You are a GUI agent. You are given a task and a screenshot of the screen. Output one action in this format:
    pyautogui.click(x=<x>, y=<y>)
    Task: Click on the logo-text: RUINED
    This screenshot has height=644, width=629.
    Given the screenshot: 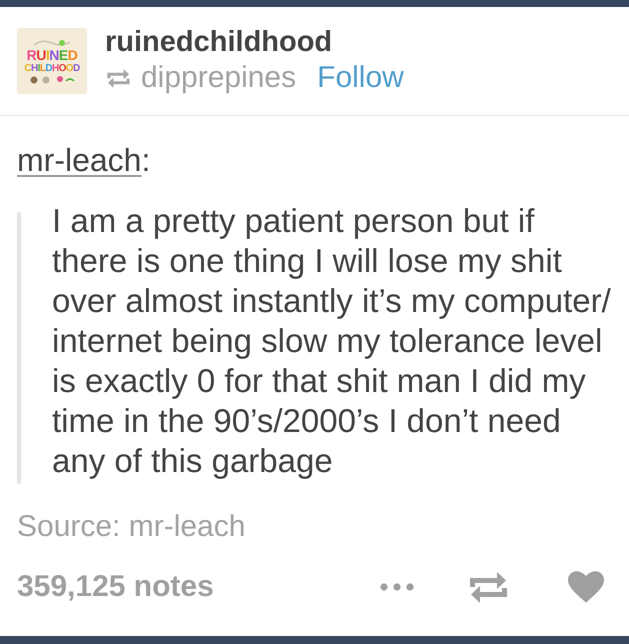 What is the action you would take?
    pyautogui.click(x=52, y=55)
    